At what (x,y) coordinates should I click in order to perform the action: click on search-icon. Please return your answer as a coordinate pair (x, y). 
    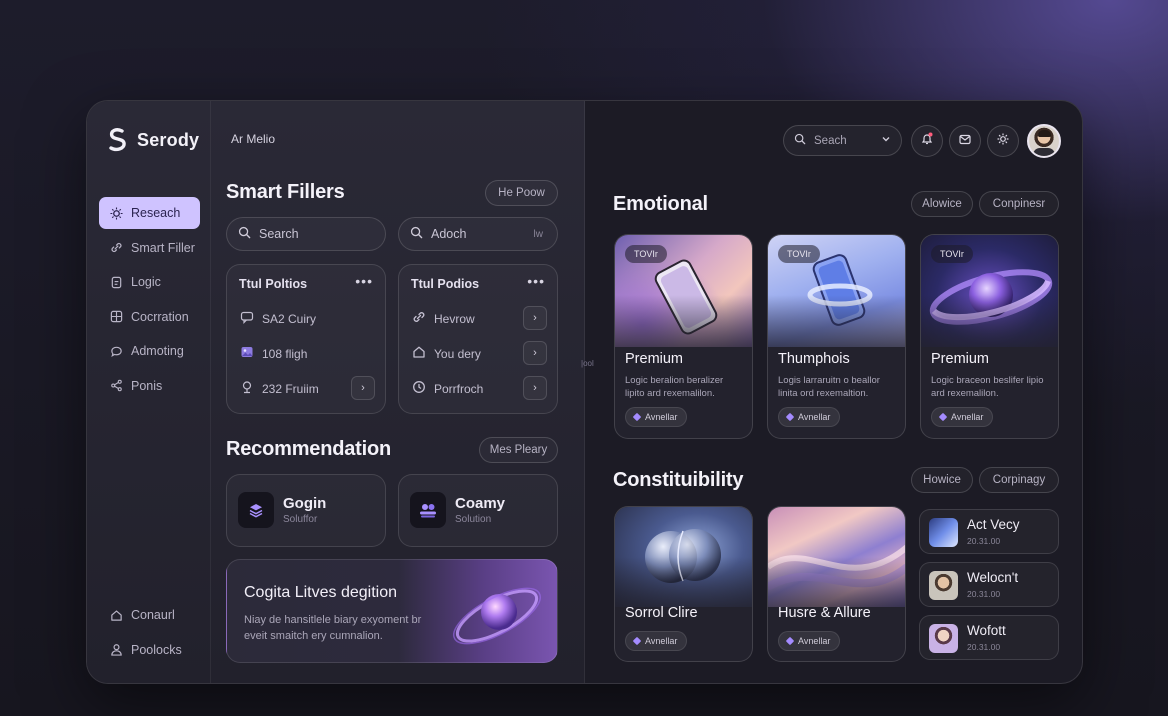
    Looking at the image, I should click on (800, 140).